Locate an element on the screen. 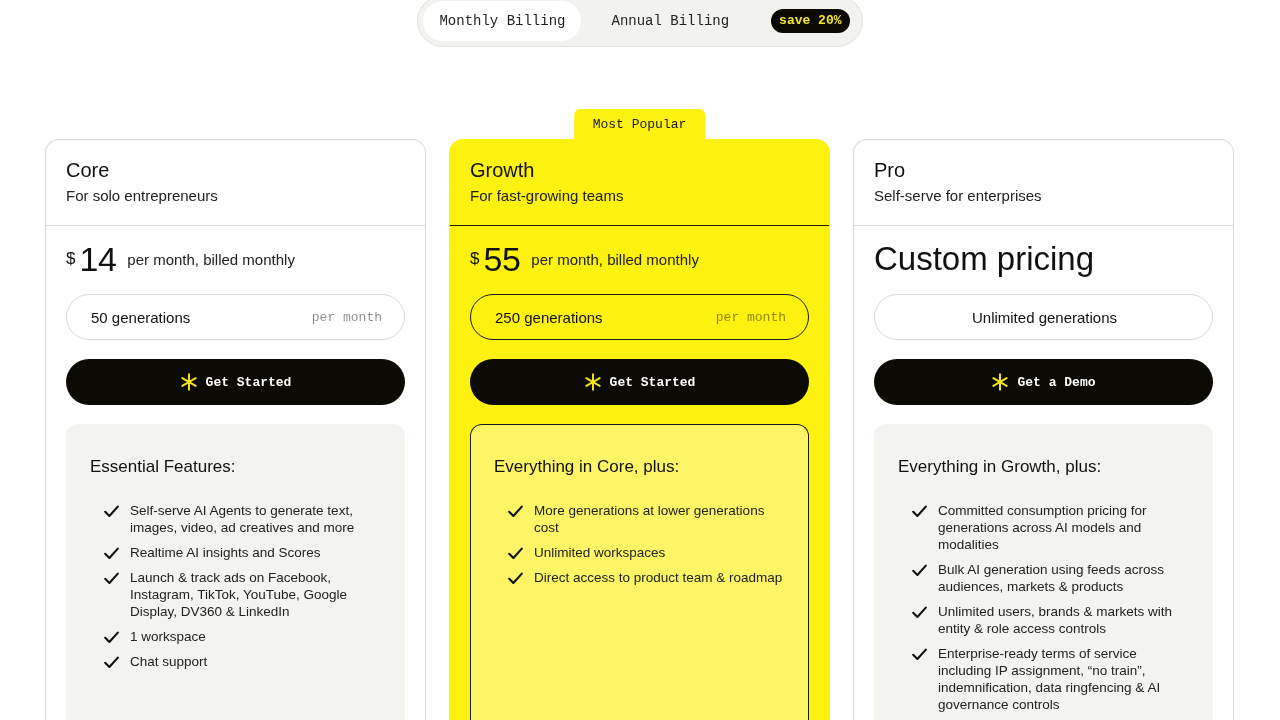 The height and width of the screenshot is (720, 1280). plan-title: Core is located at coordinates (88, 170).